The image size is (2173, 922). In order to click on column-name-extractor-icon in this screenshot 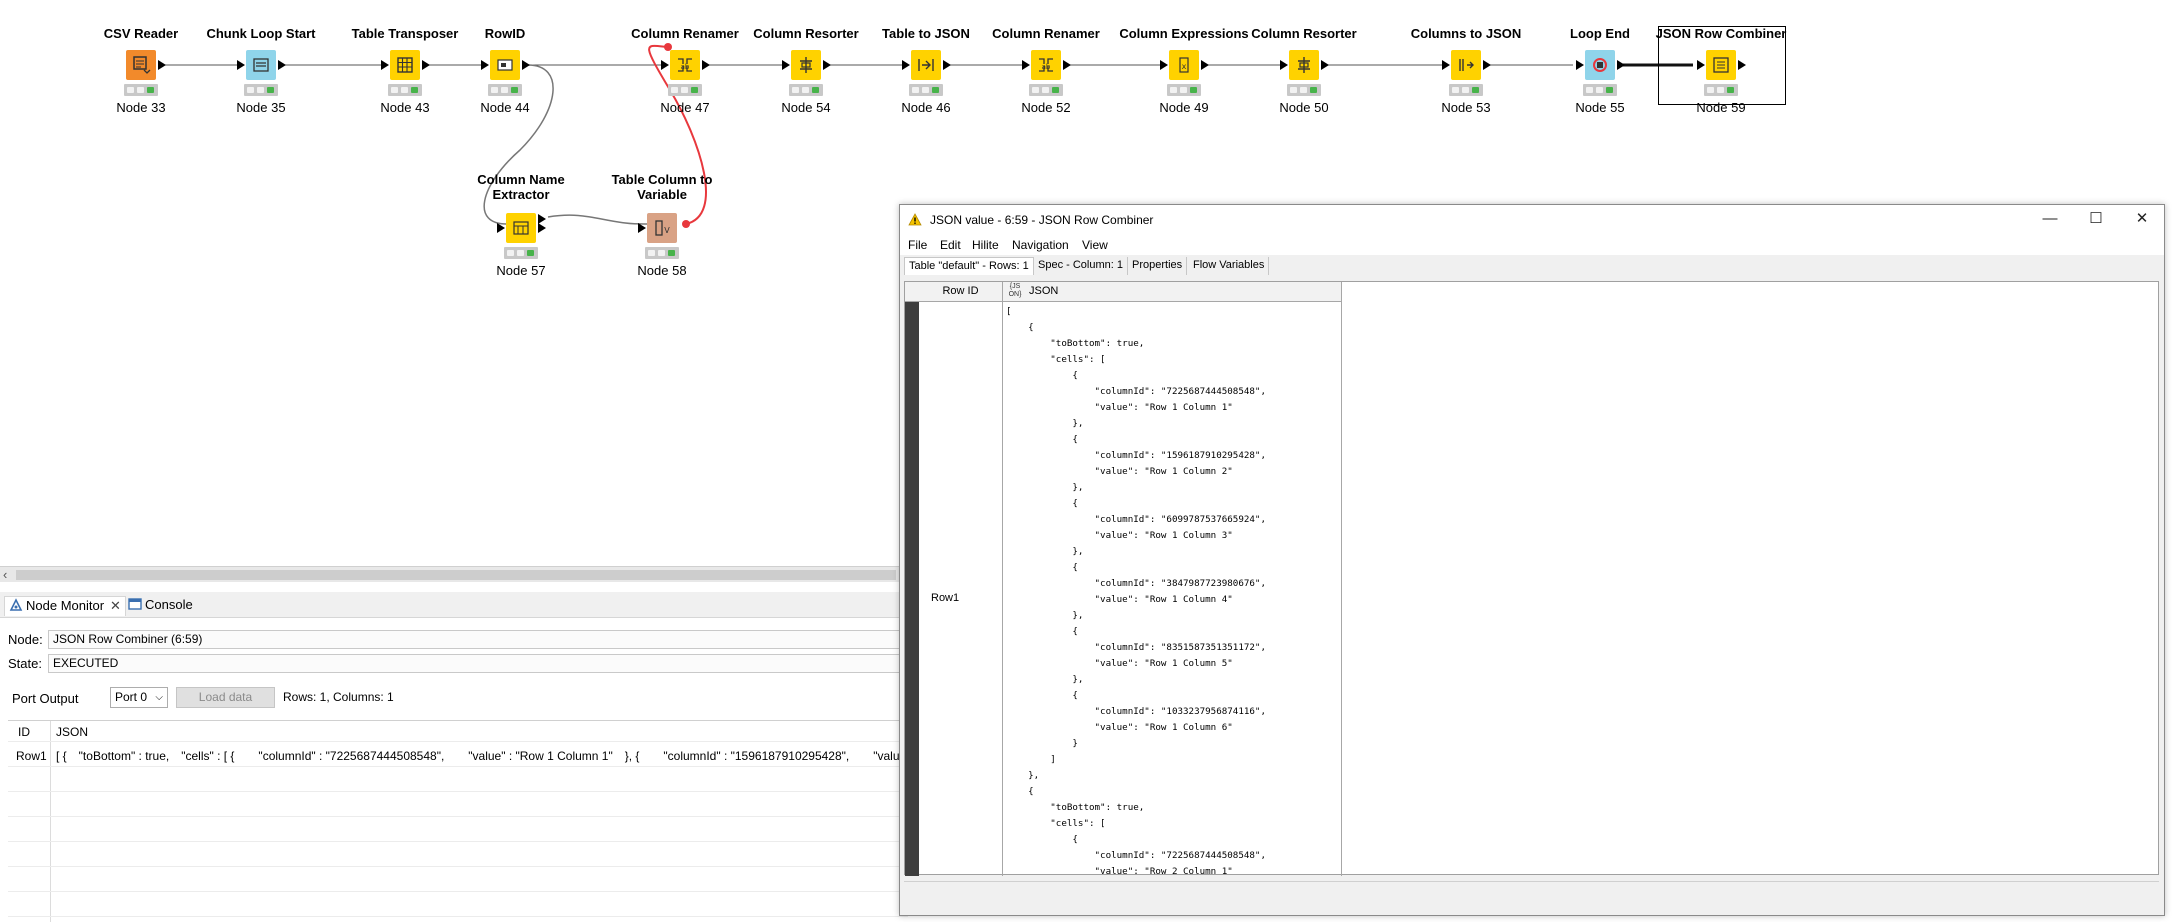, I will do `click(521, 228)`.